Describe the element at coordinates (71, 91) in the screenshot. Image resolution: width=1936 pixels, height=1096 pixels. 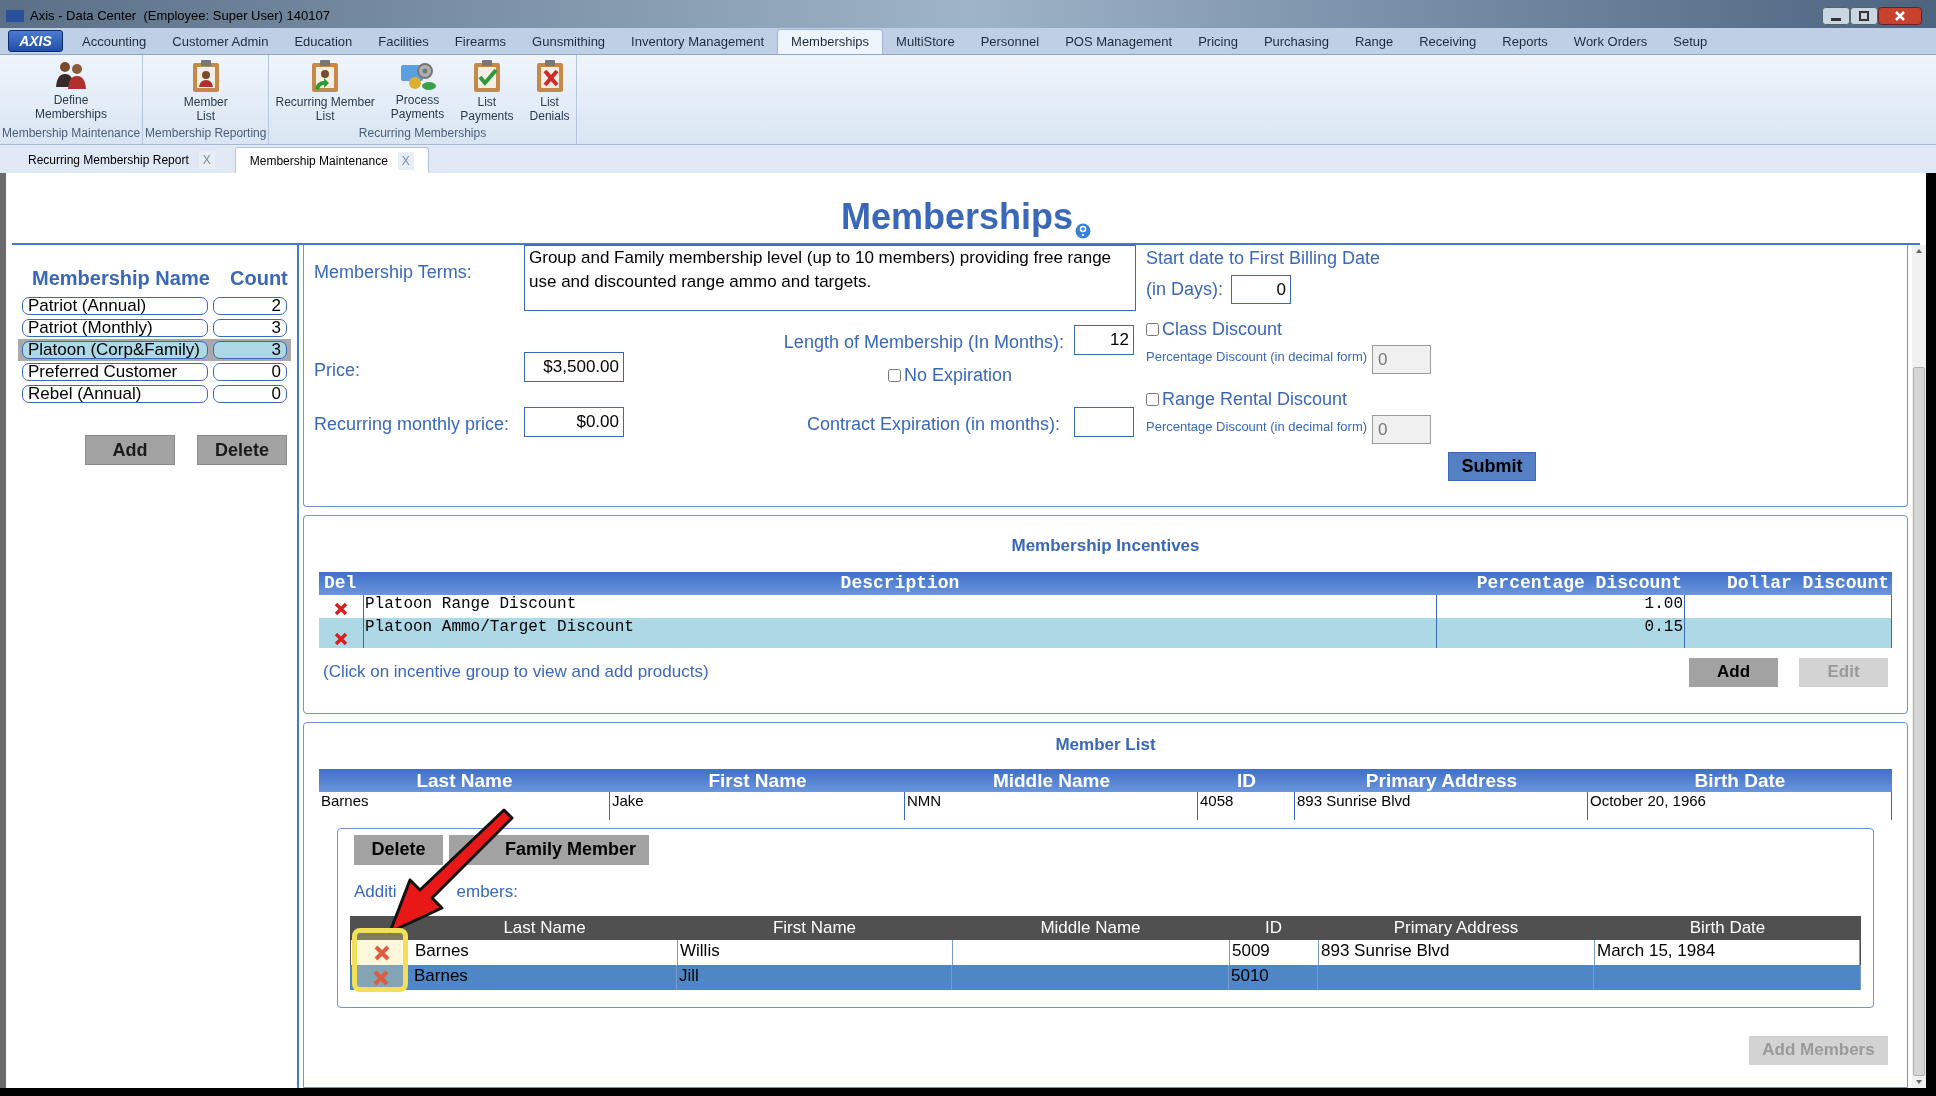
I see `ribbon-button: Define Memberships` at that location.